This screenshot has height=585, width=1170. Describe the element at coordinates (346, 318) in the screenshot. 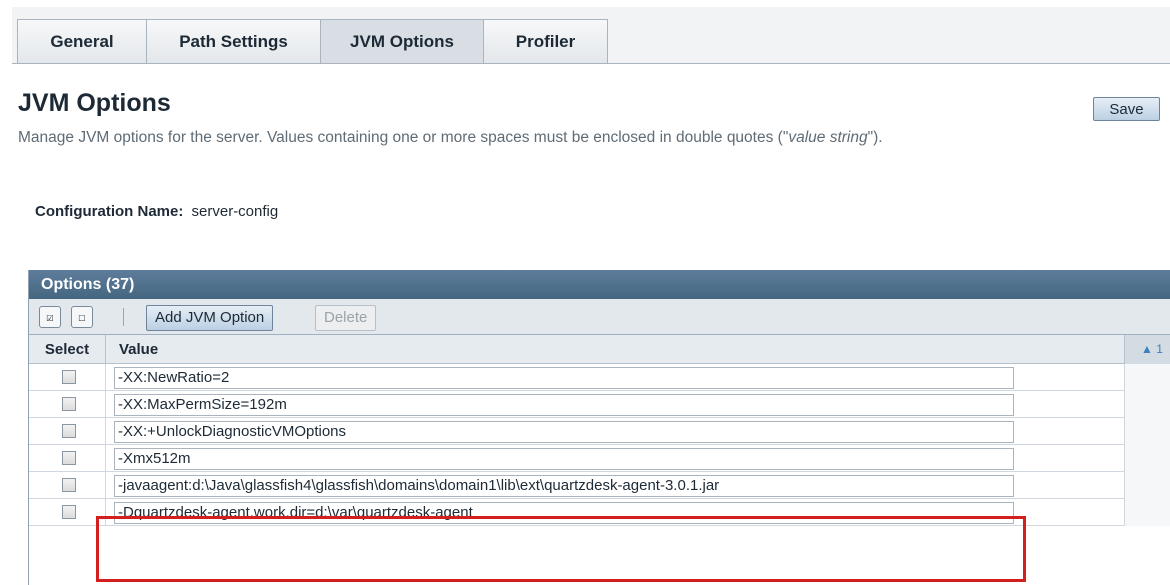

I see `delete-button: Delete` at that location.